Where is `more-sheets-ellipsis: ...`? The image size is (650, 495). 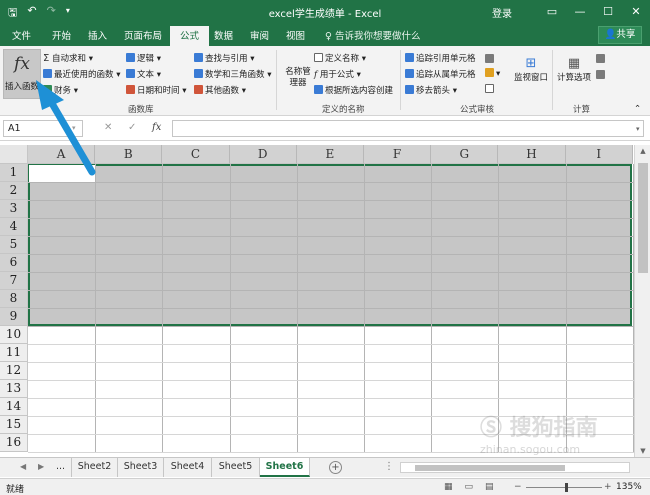
more-sheets-ellipsis: ... is located at coordinates (61, 467).